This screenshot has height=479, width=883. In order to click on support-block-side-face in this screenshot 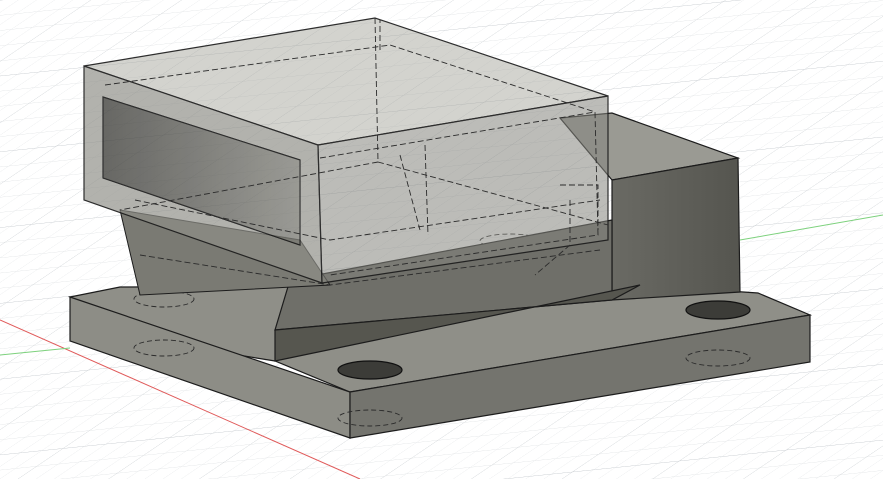, I will do `click(676, 229)`.